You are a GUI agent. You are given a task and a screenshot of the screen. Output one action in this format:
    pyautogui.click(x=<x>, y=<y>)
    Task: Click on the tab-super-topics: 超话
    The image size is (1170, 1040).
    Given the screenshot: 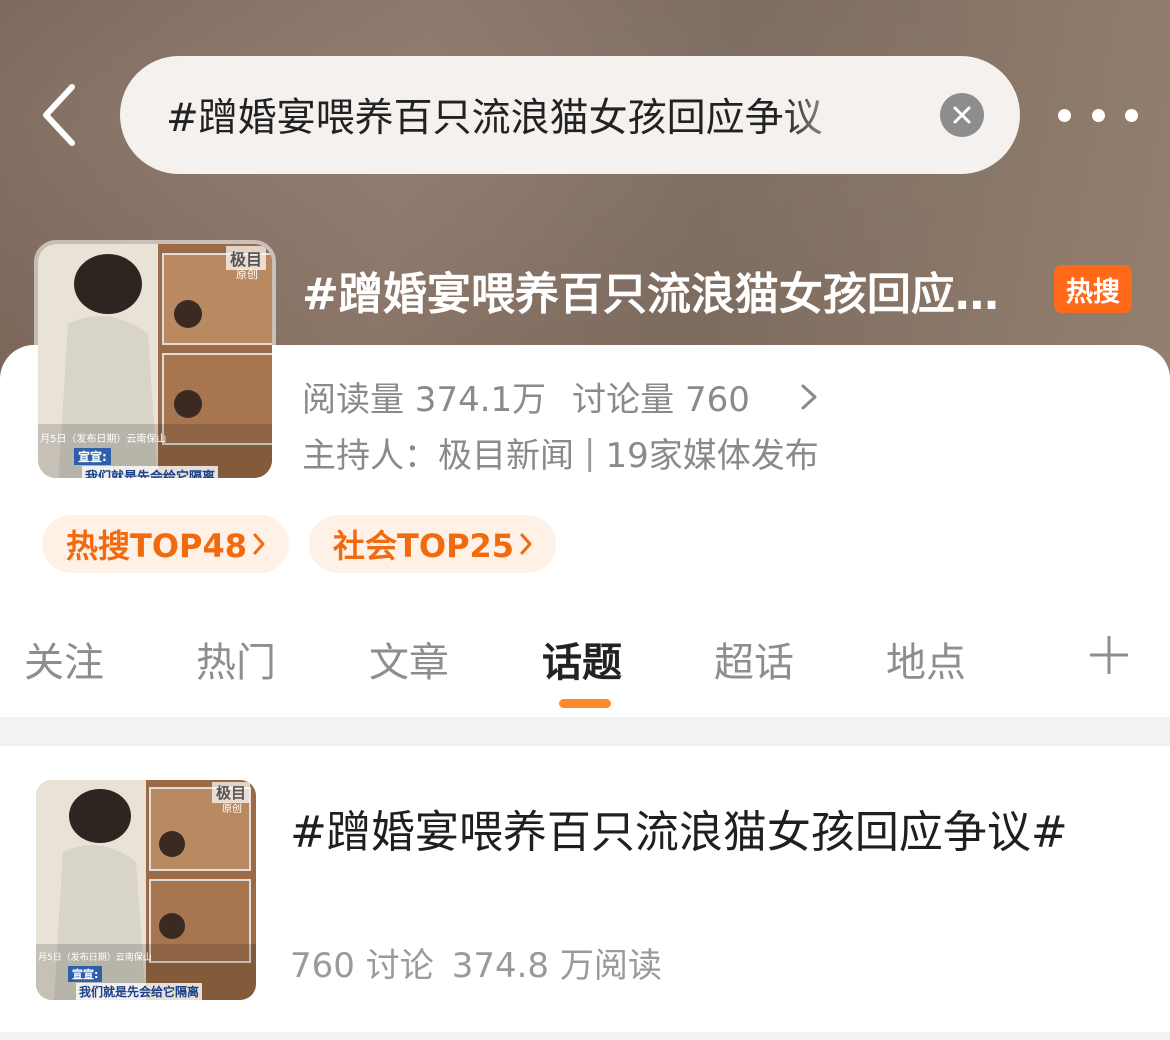 What is the action you would take?
    pyautogui.click(x=754, y=659)
    